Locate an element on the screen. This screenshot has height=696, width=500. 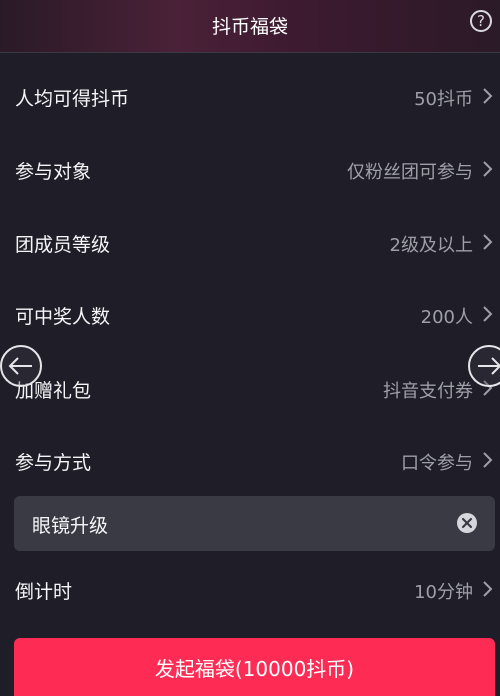
launch-lucky-bag-button: 发起福袋(10000抖币) is located at coordinates (254, 667).